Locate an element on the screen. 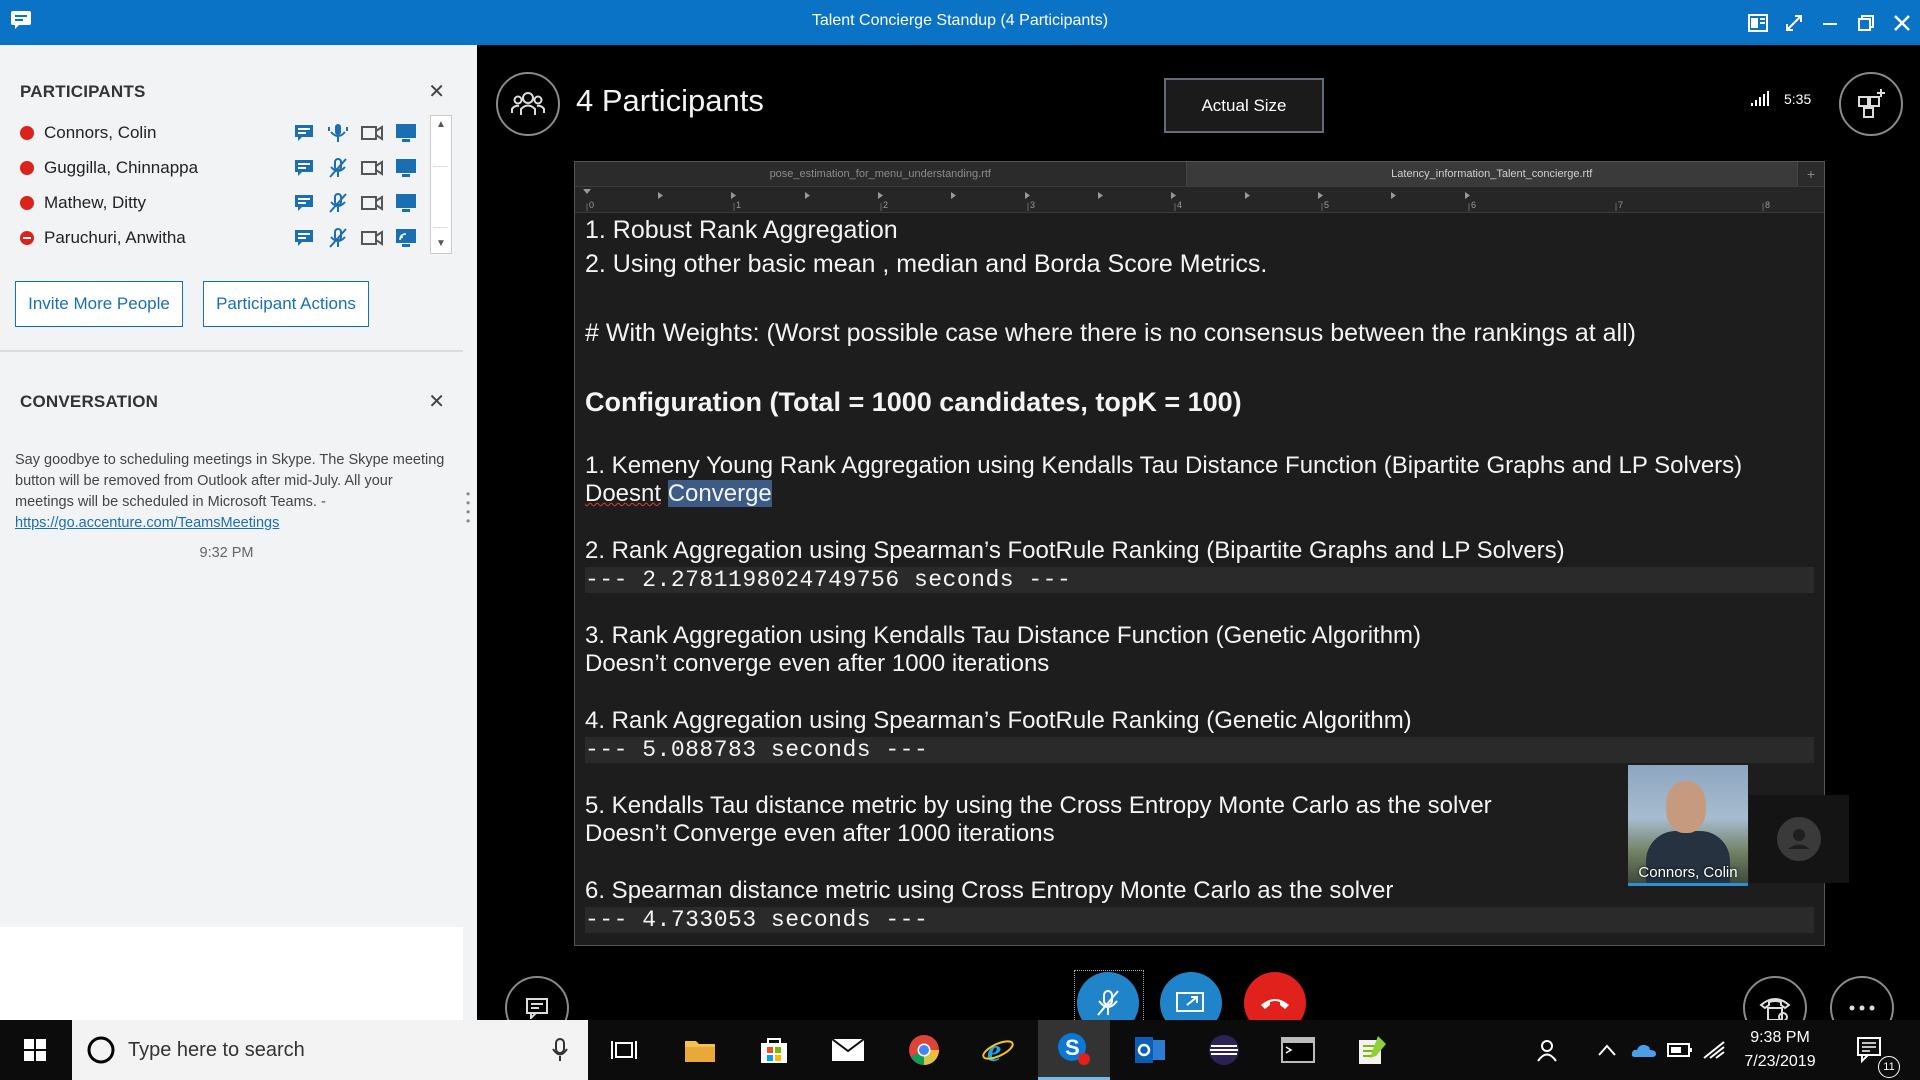 The image size is (1920, 1080). internet-explorer-icon: e is located at coordinates (998, 1050).